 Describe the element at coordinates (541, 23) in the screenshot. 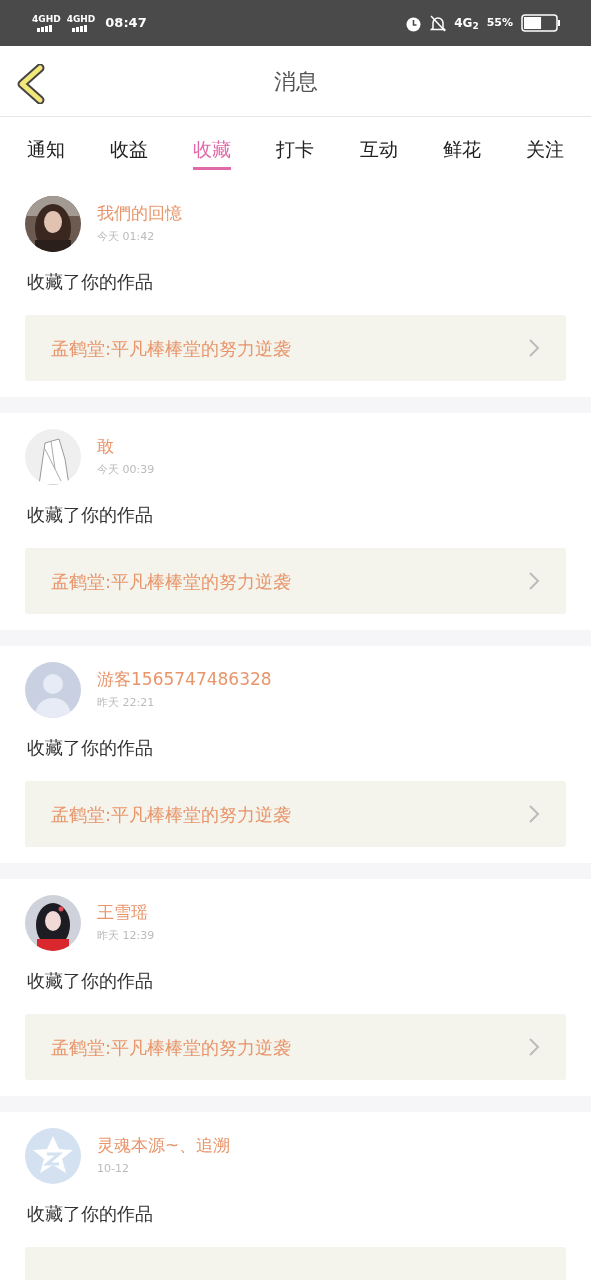

I see `battery-icon` at that location.